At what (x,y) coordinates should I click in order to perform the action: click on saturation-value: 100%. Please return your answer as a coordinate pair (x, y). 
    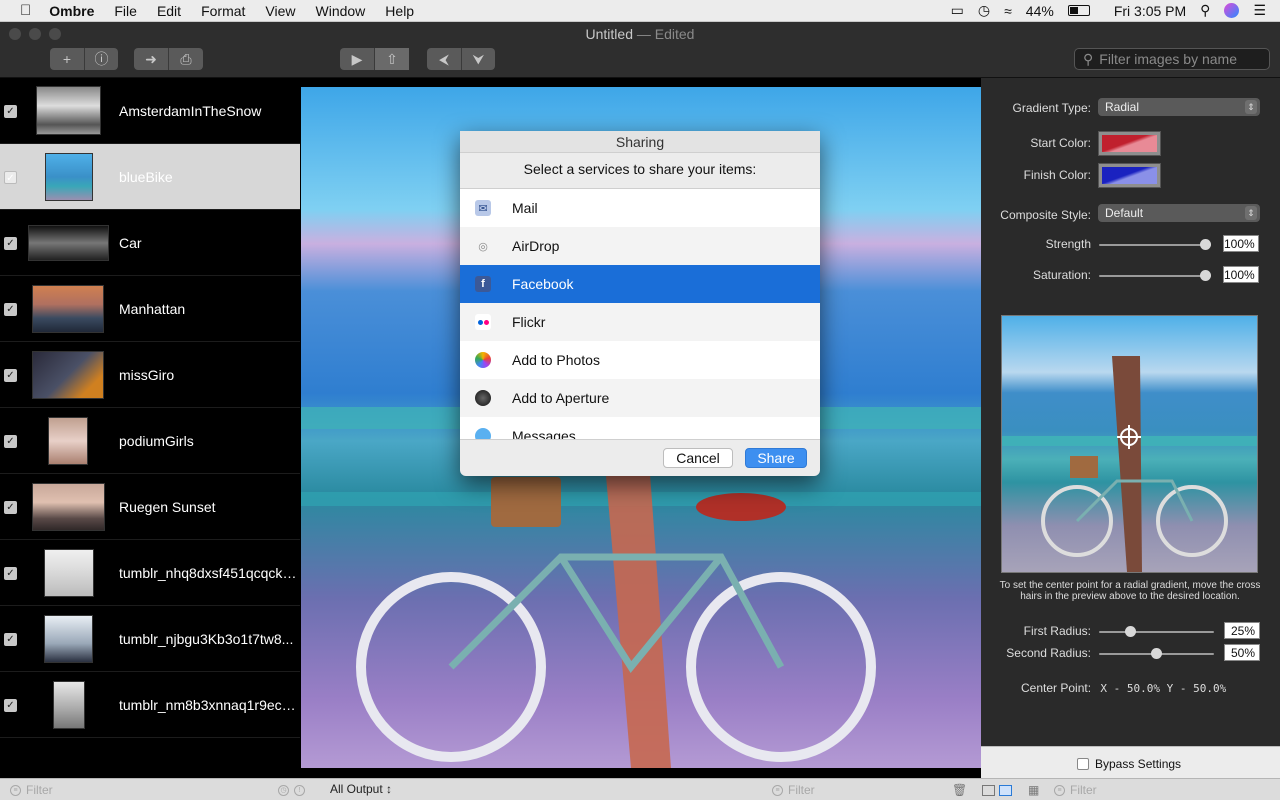
    Looking at the image, I should click on (1241, 274).